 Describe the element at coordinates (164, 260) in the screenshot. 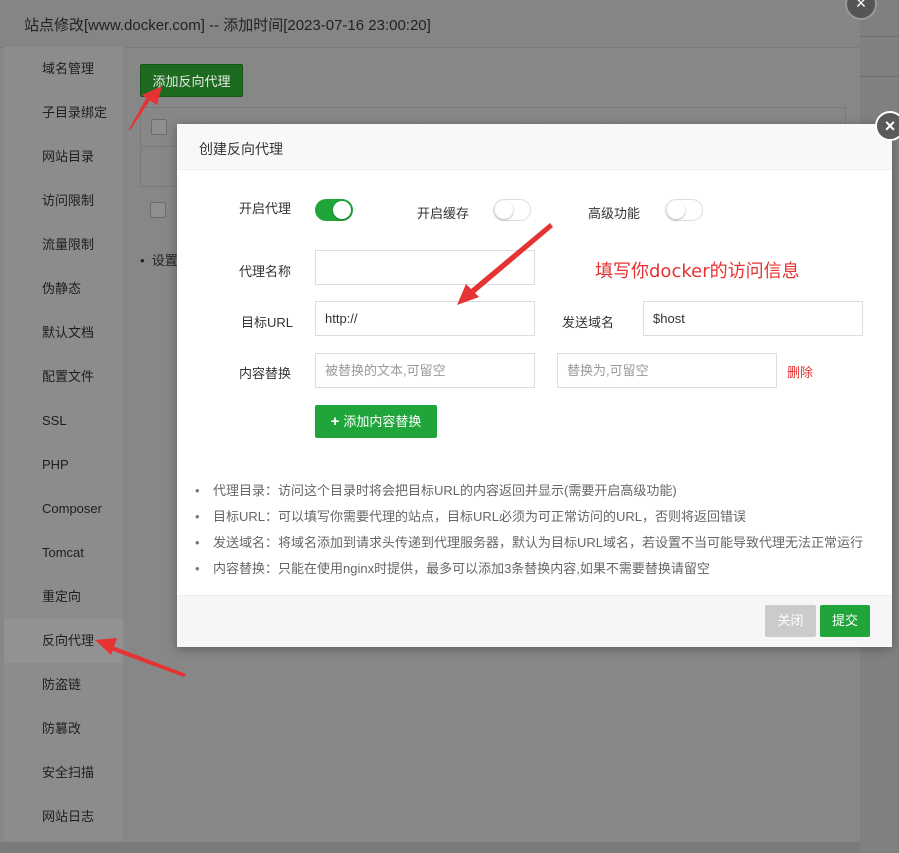

I see `base-note-text: 设置` at that location.